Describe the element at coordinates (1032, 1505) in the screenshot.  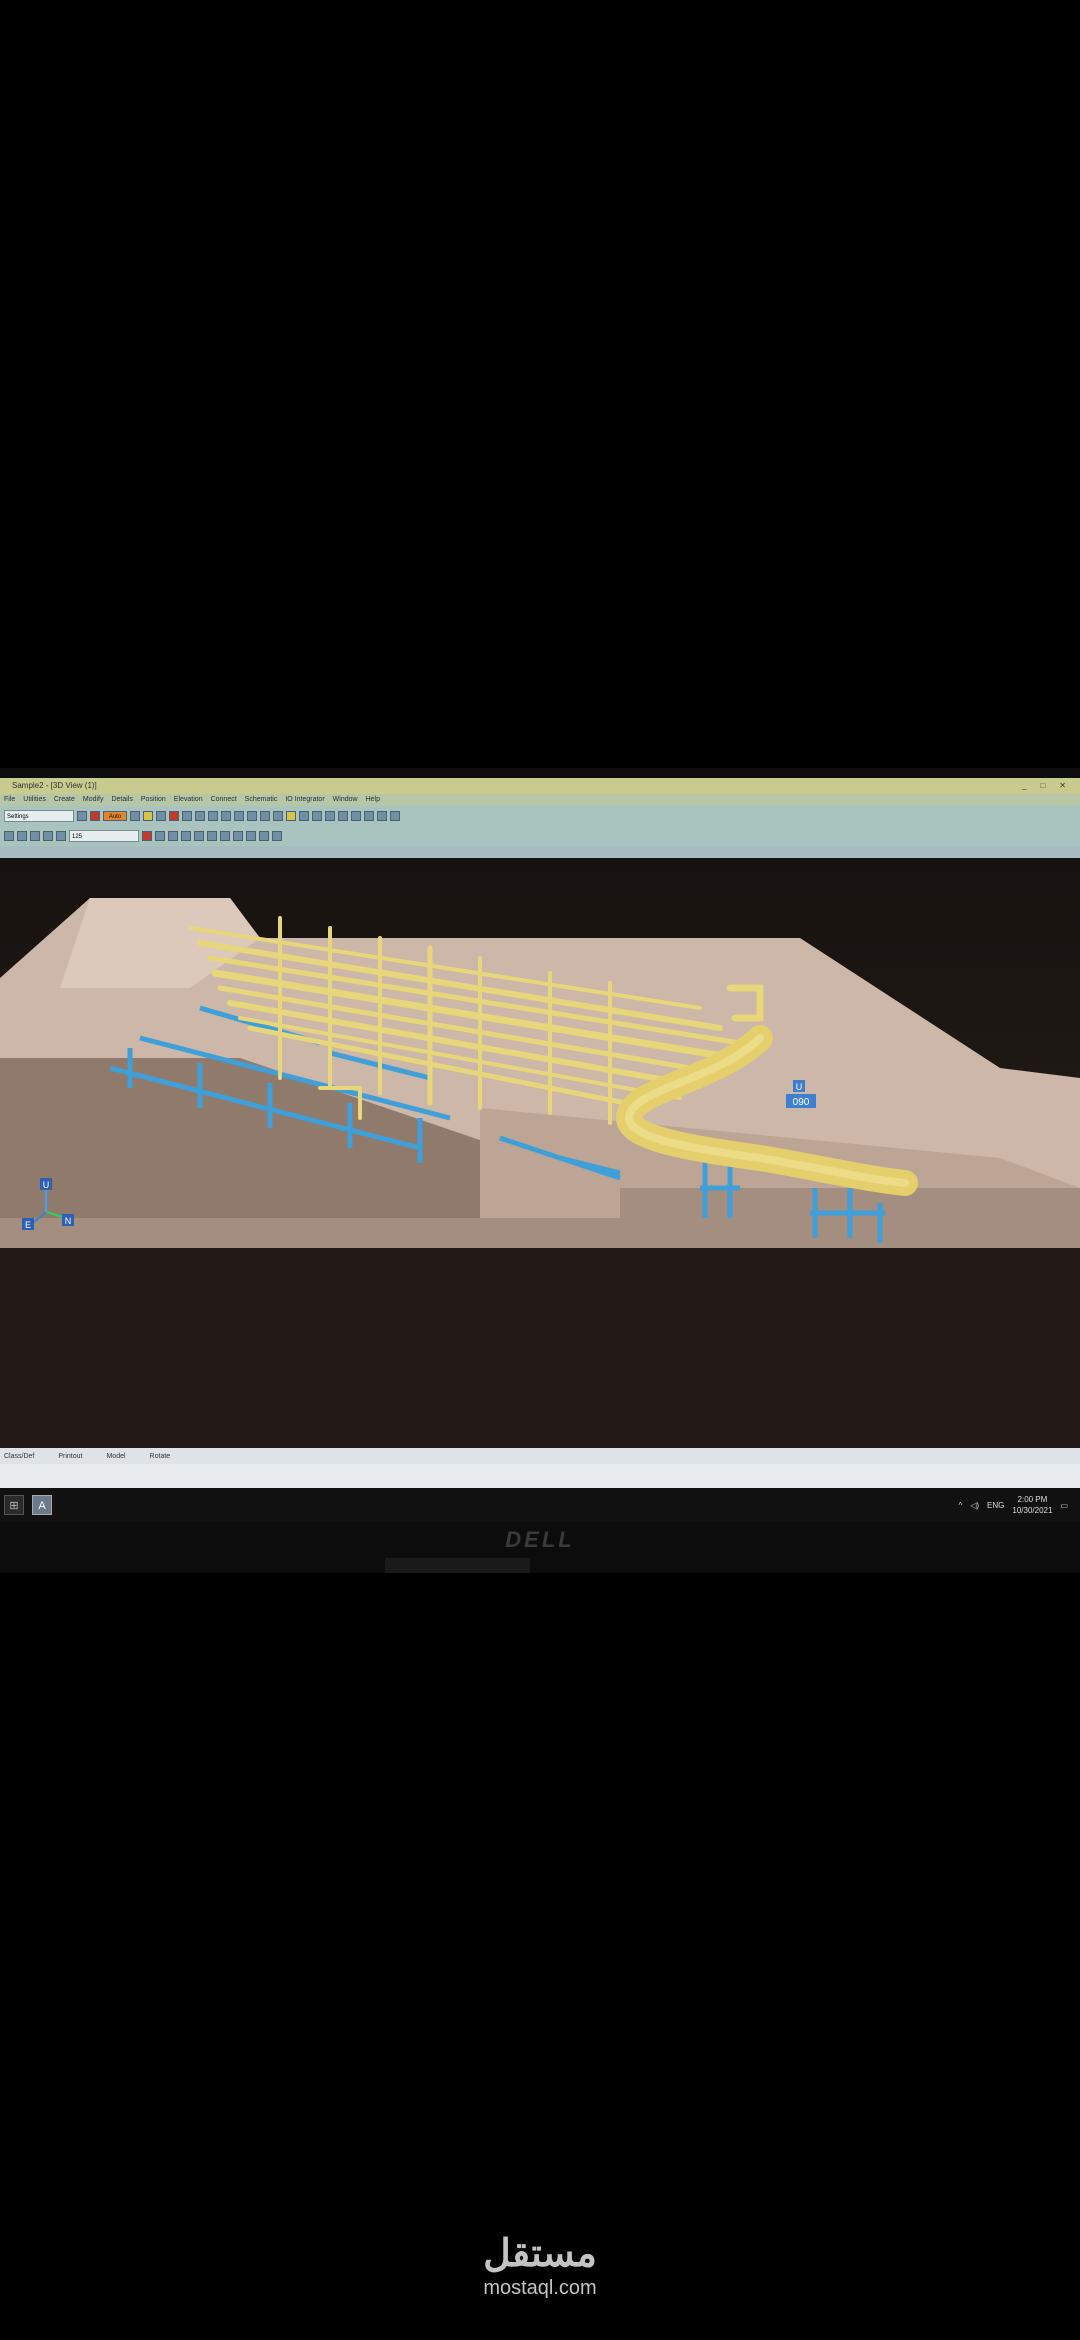
I see `clock: 2:00 PM 10/30/2021` at that location.